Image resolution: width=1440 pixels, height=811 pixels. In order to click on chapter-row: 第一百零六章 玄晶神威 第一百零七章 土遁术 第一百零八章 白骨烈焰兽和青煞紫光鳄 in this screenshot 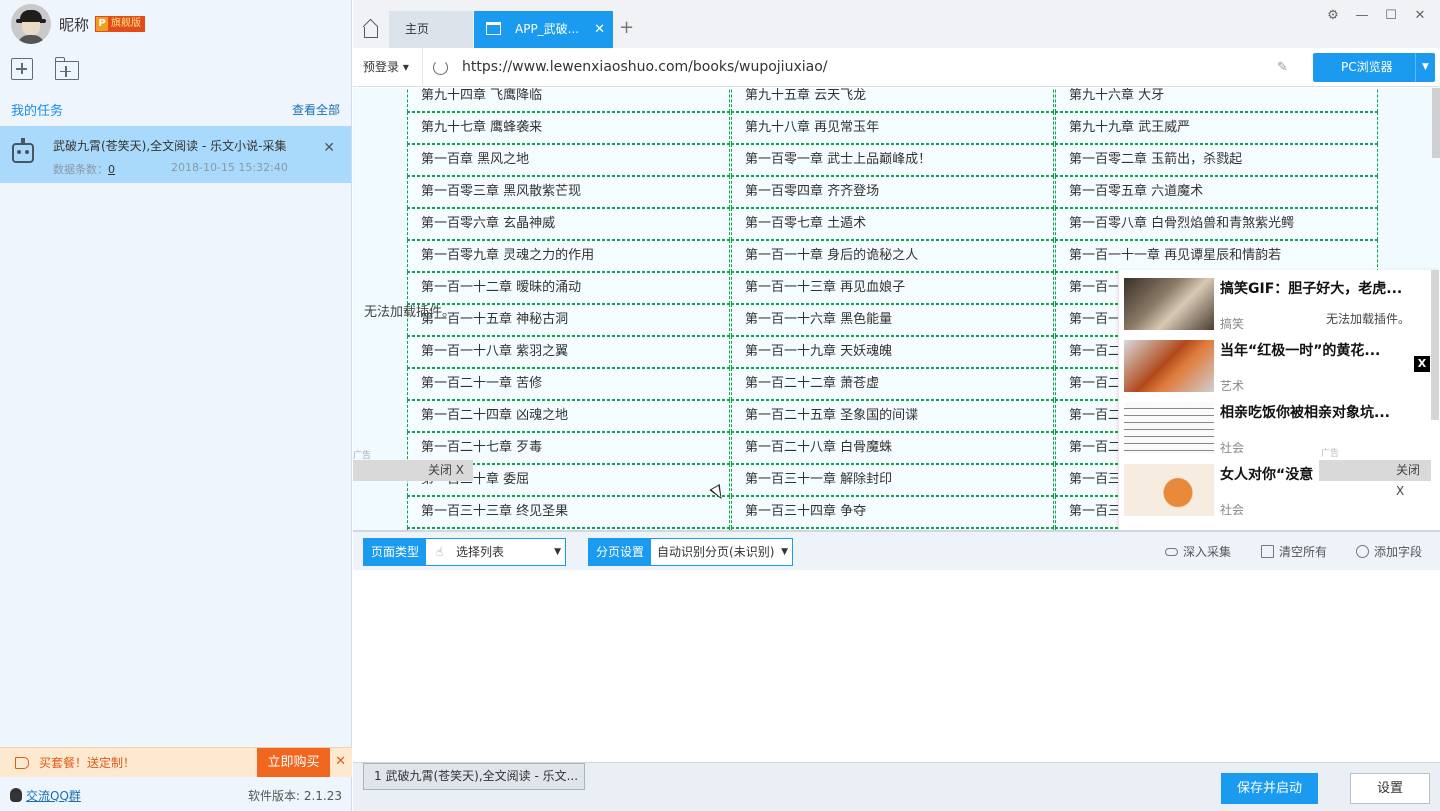, I will do `click(892, 224)`.